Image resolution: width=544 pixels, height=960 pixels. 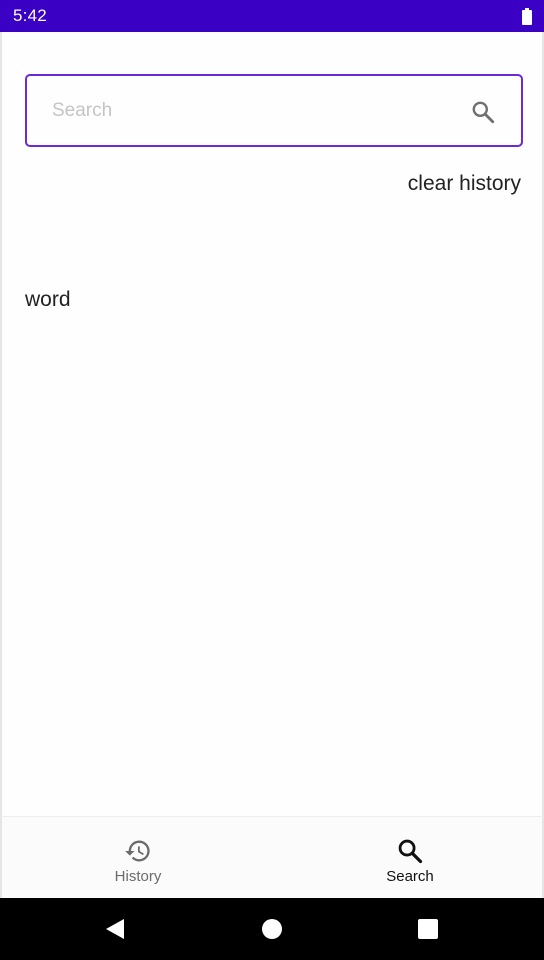 I want to click on nav-tab-search: Search, so click(x=409, y=858).